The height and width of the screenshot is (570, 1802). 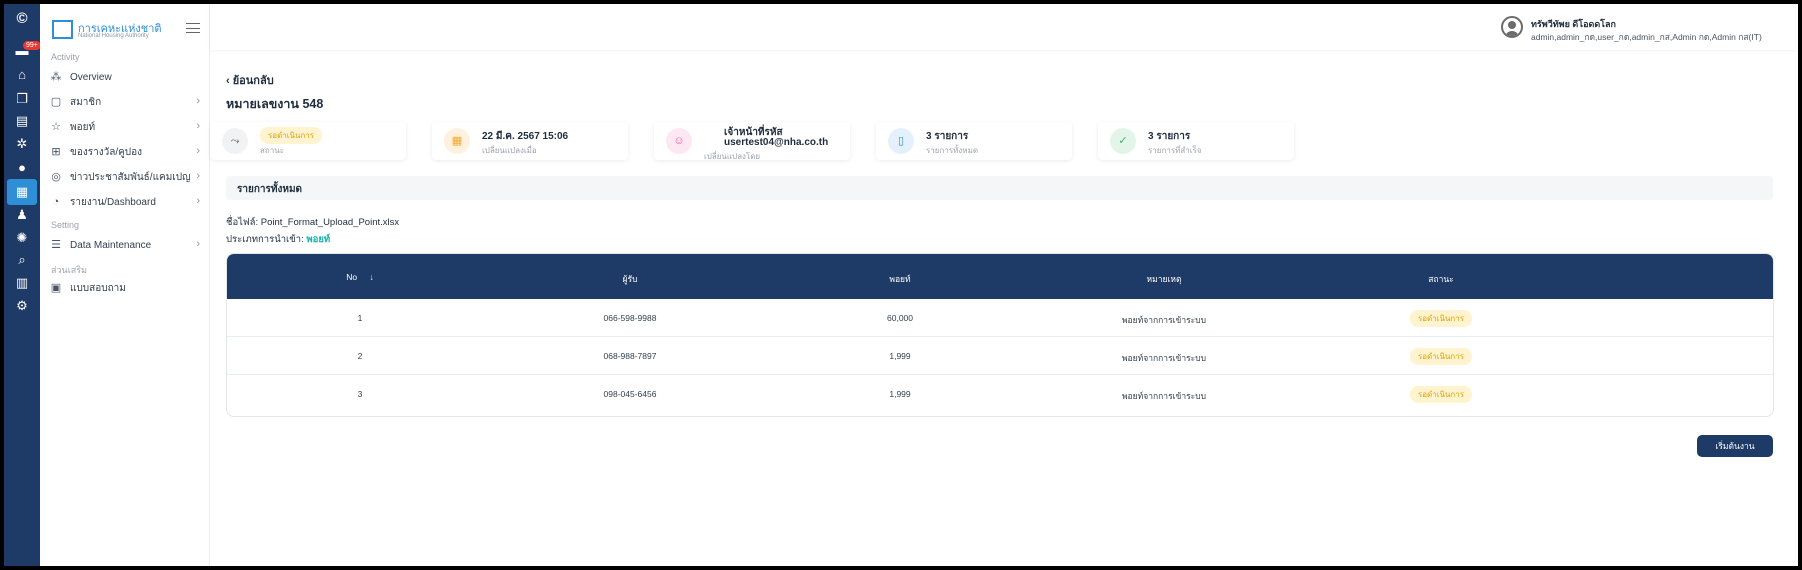 I want to click on sidebar-item-survey: ▣ แบบสอบถาม, so click(x=125, y=288).